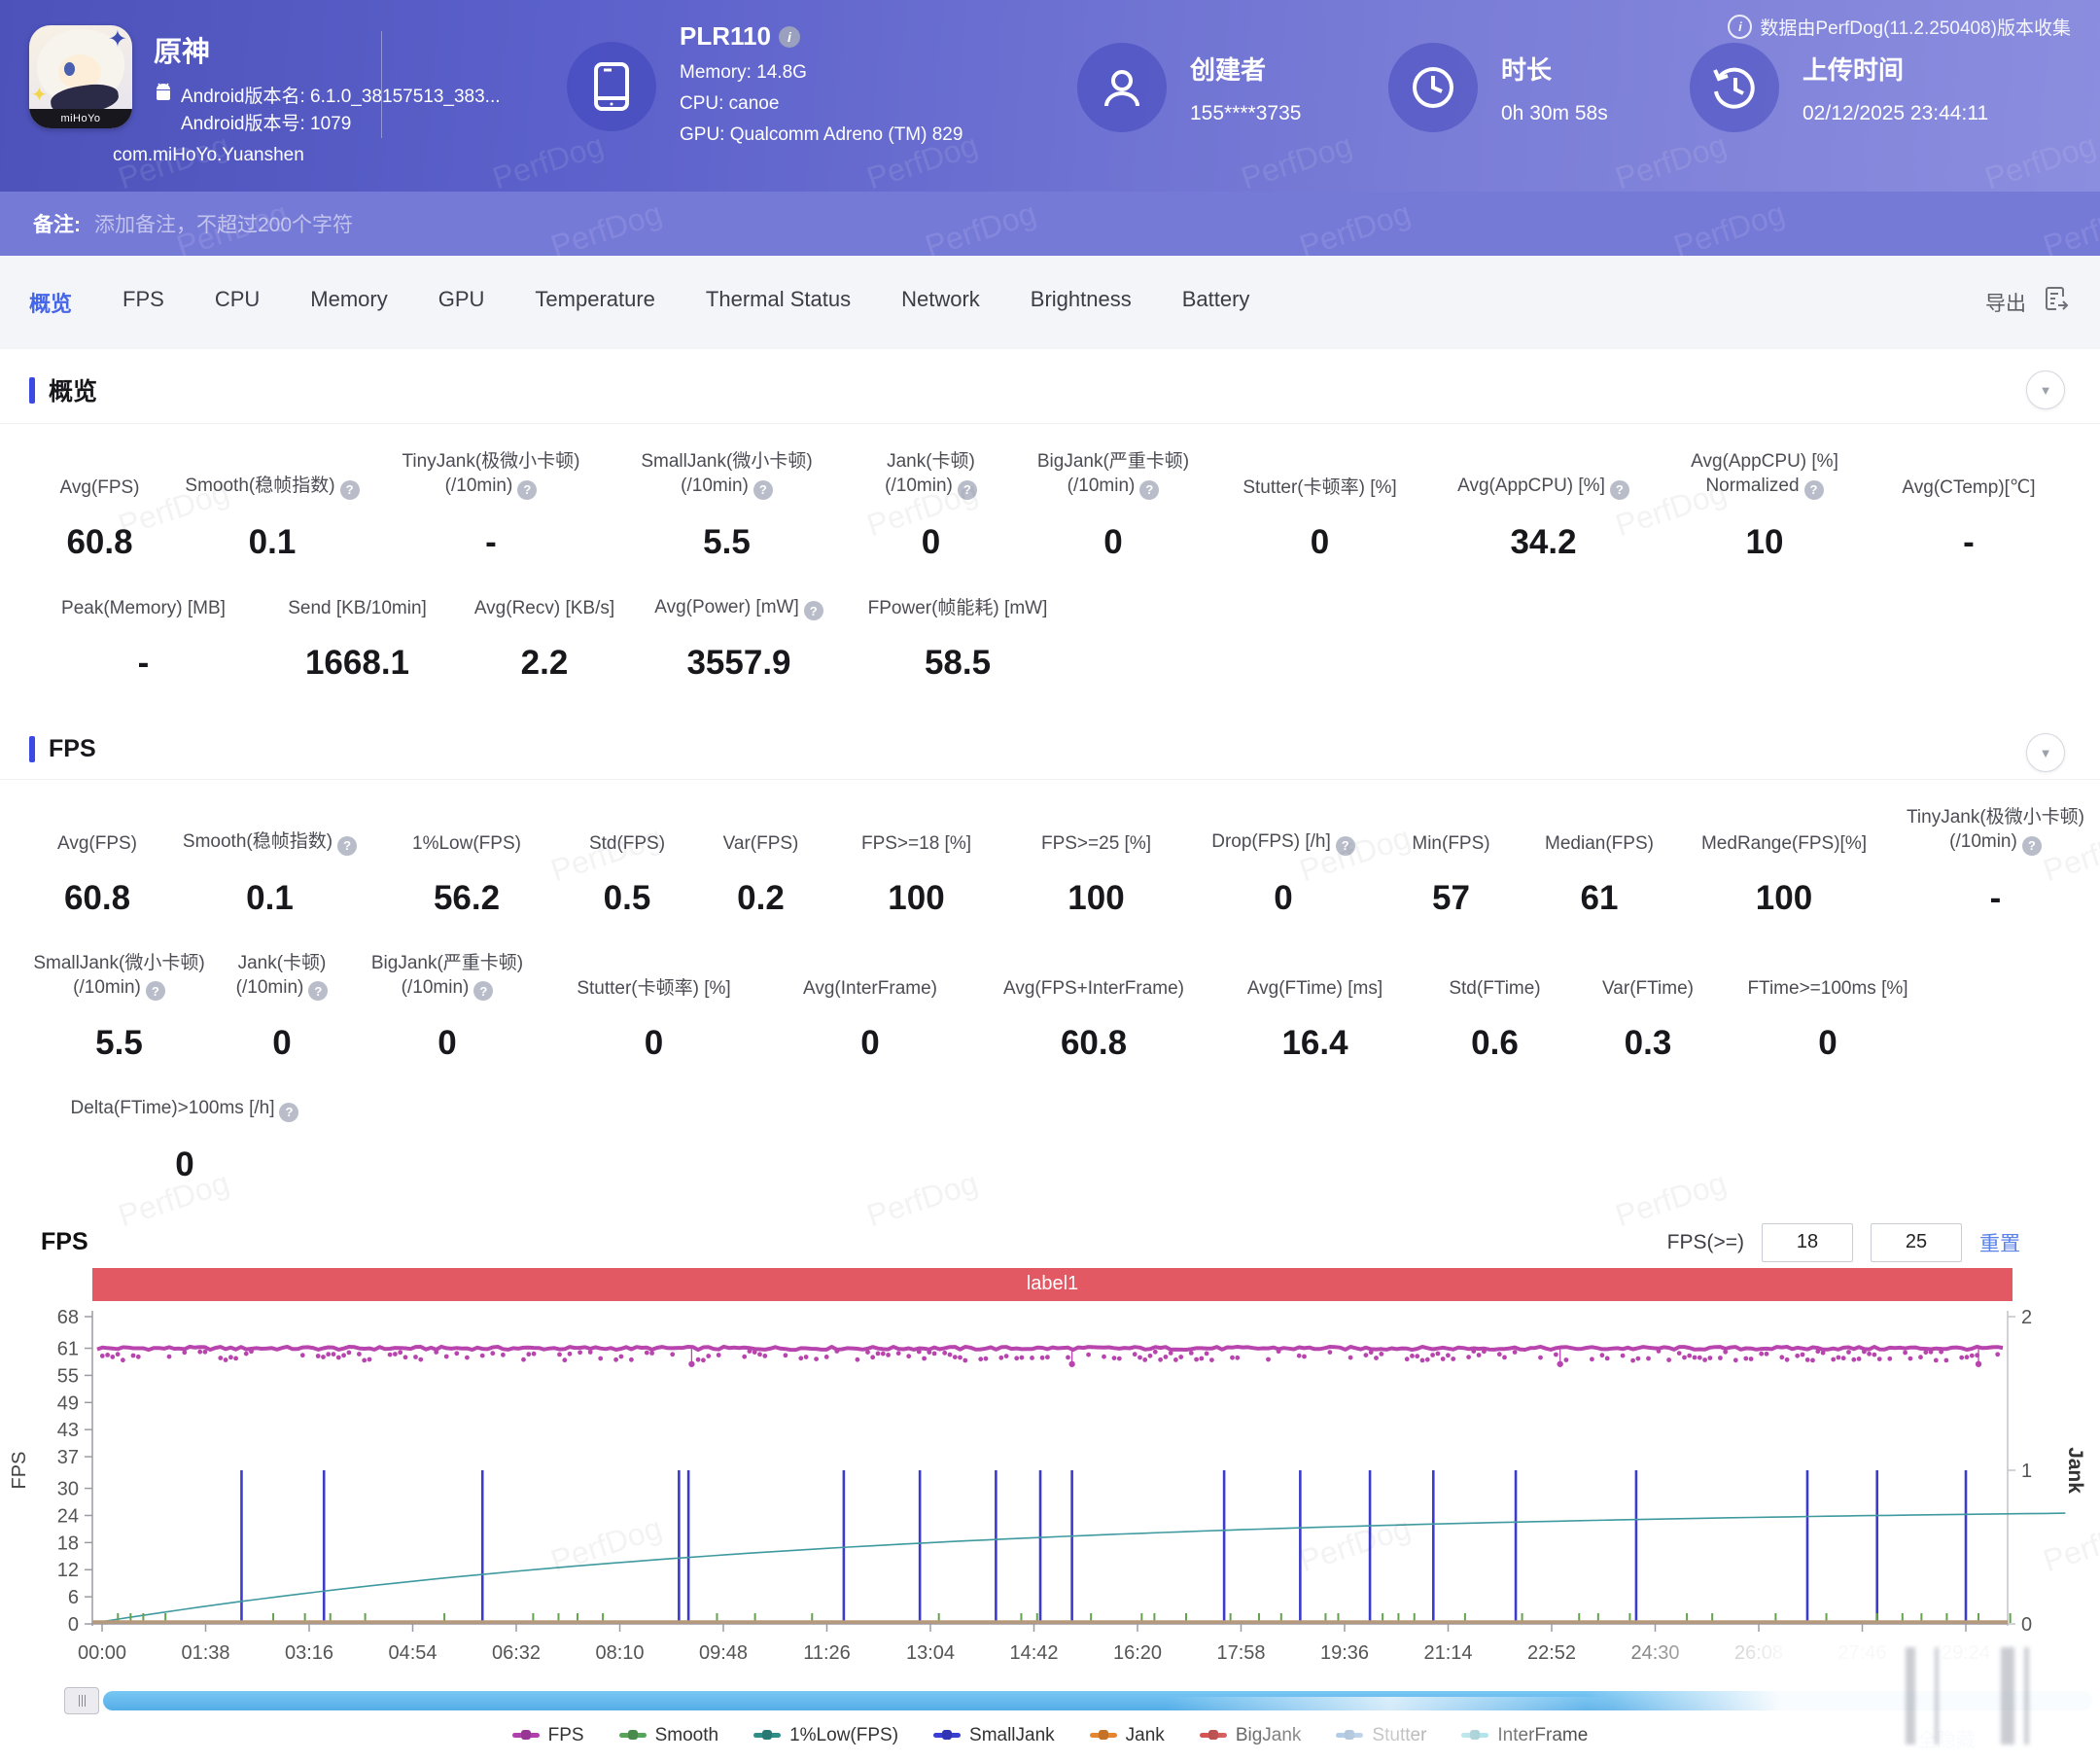 The image size is (2100, 1762). I want to click on stat-cell: Drop(FPS) [/h]? 0, so click(1283, 873).